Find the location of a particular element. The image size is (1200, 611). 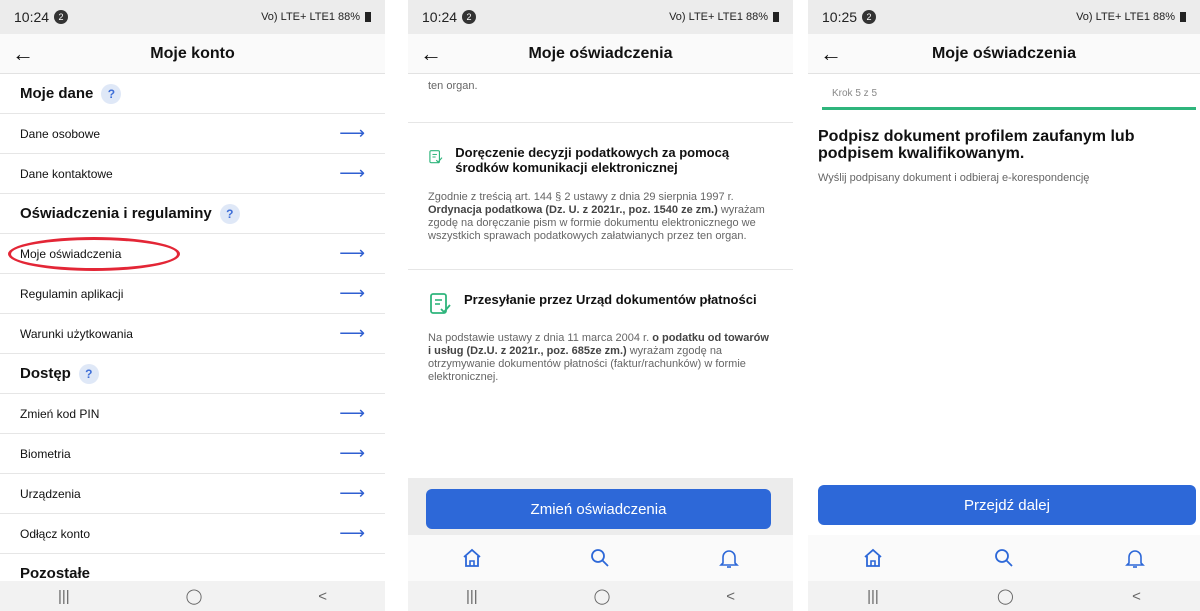

menu-item-dane-osobowe: Dane osobowe ⟶ is located at coordinates (192, 134).